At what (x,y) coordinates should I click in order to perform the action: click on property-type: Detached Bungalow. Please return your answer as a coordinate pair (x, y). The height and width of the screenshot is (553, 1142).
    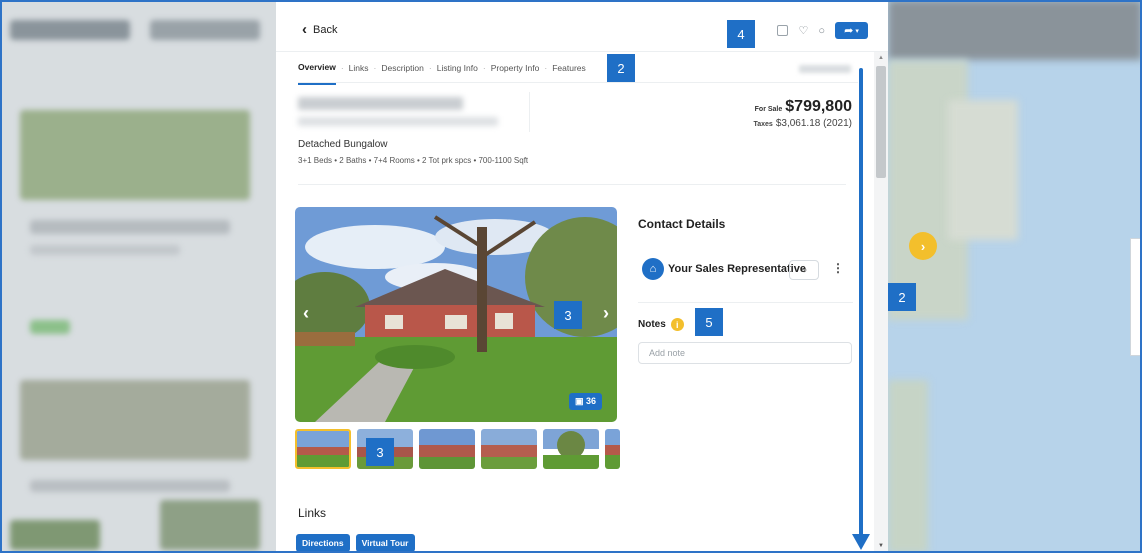
    Looking at the image, I should click on (343, 144).